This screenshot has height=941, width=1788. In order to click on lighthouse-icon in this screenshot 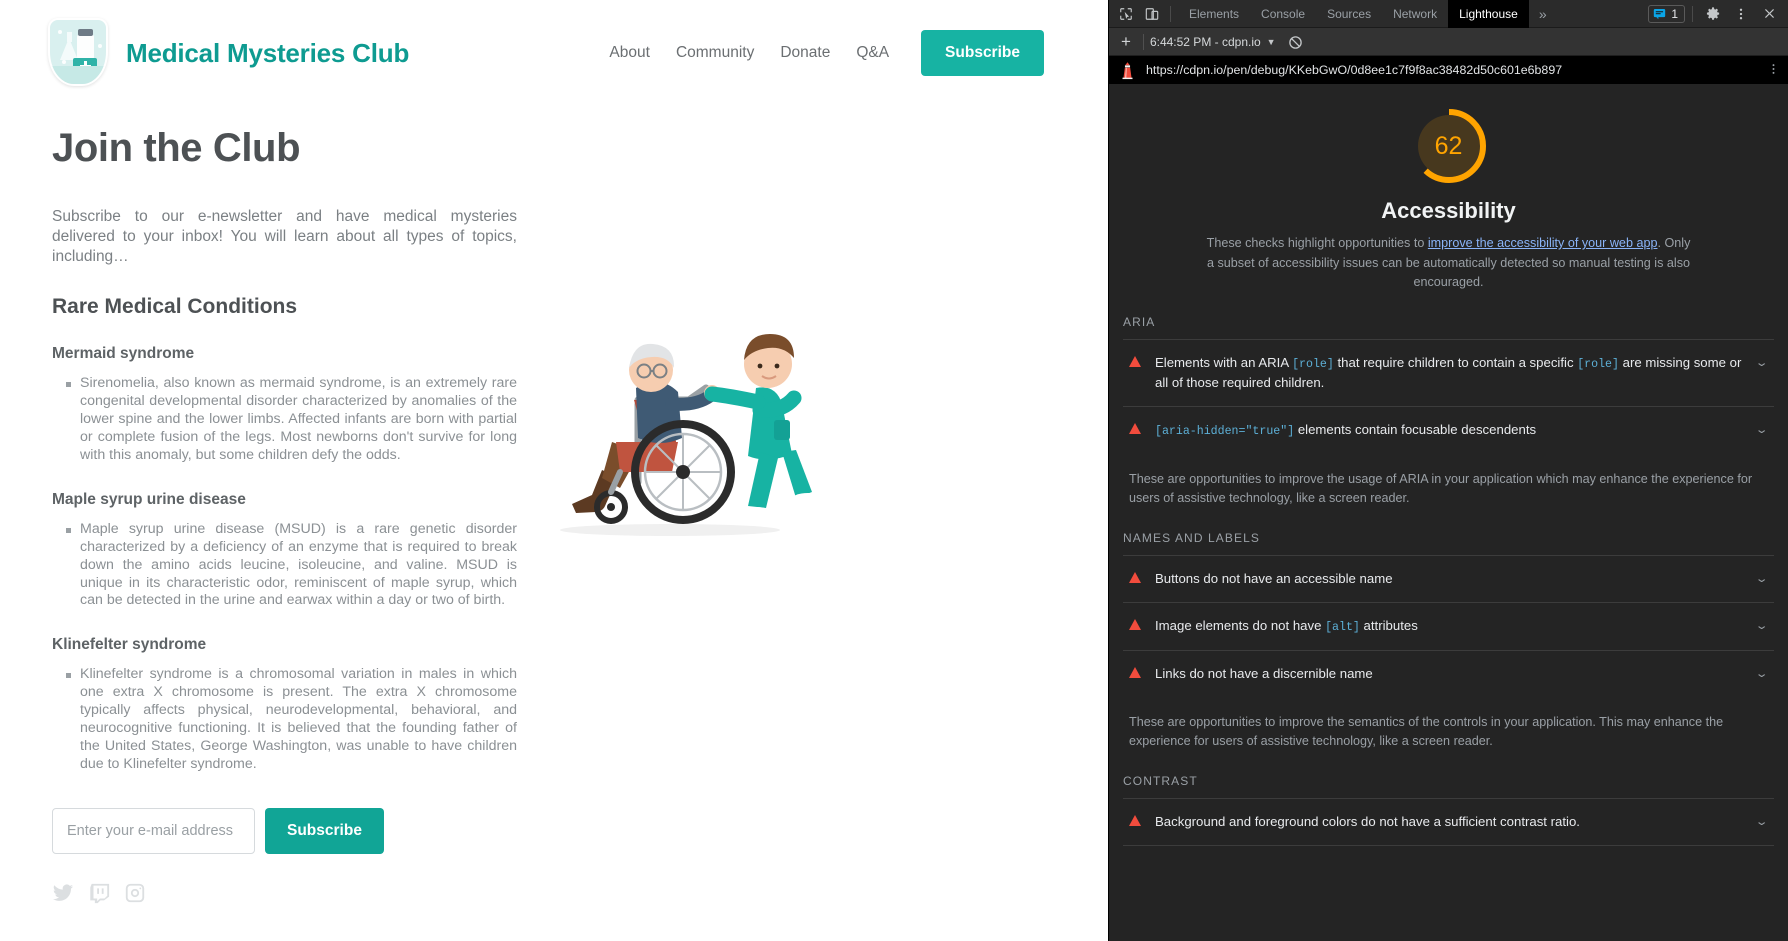, I will do `click(1127, 70)`.